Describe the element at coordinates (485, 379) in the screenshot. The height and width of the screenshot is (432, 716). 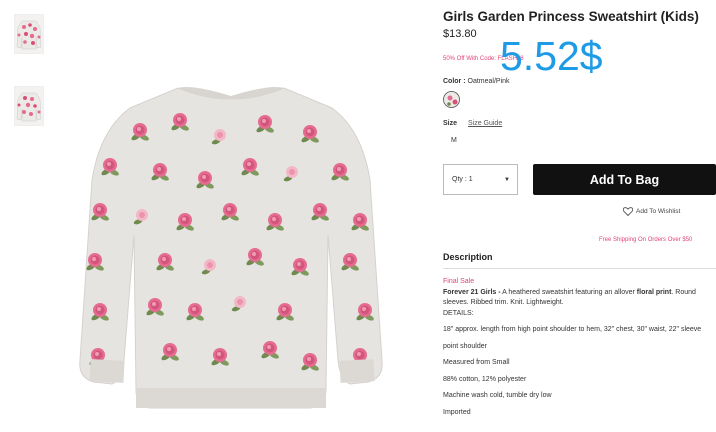
I see `fabric-content: 88% cotton, 12% polyester` at that location.